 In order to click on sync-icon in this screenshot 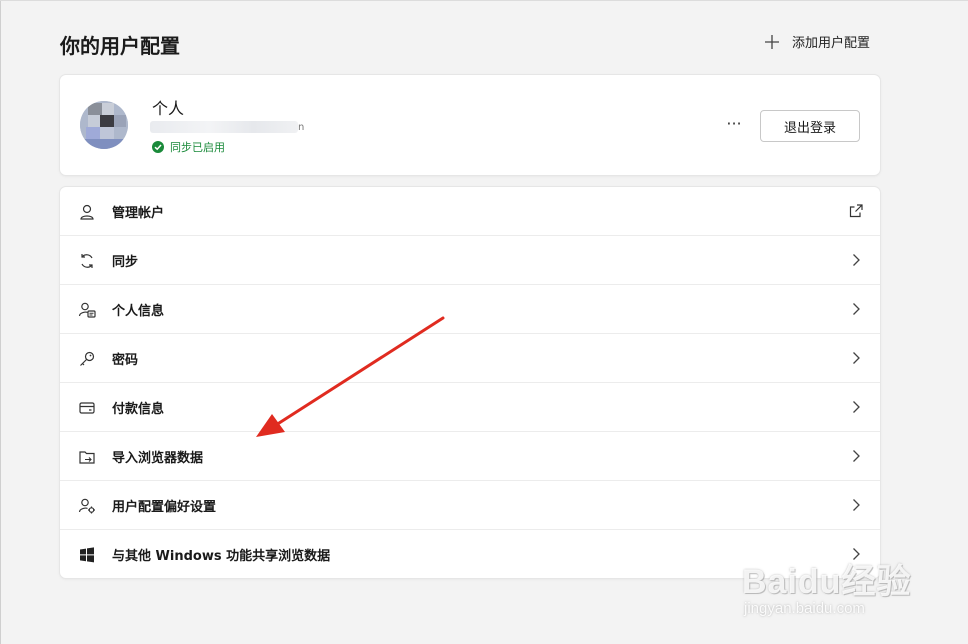, I will do `click(87, 261)`.